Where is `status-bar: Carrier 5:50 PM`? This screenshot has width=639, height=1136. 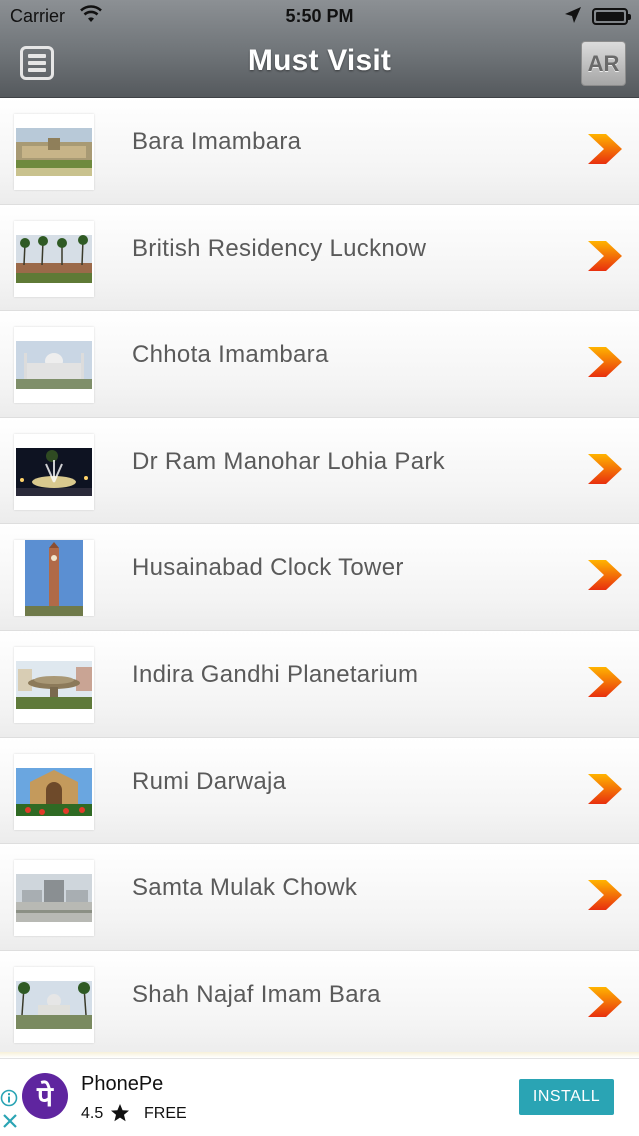
status-bar: Carrier 5:50 PM is located at coordinates (319, 17).